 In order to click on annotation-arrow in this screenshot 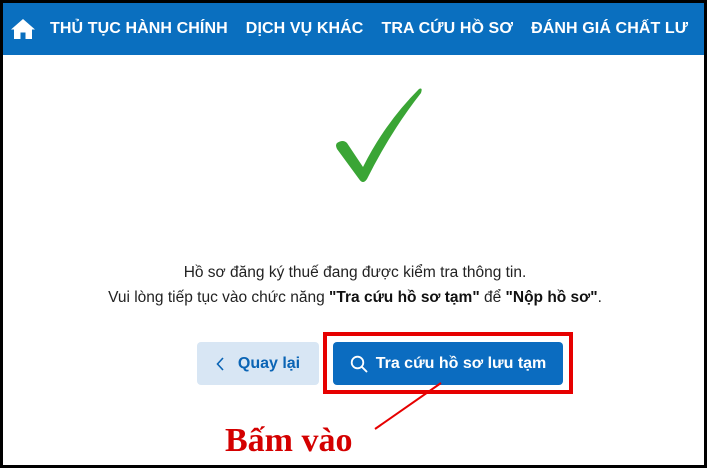, I will do `click(408, 406)`.